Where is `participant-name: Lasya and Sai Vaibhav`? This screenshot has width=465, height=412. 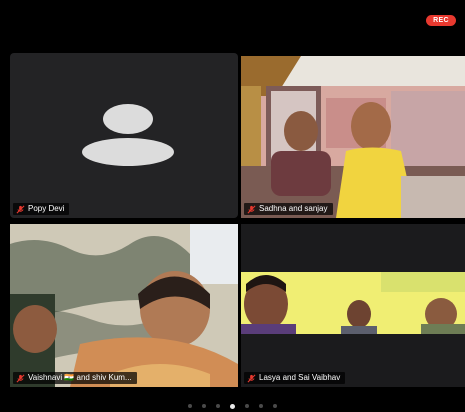 participant-name: Lasya and Sai Vaibhav is located at coordinates (300, 377).